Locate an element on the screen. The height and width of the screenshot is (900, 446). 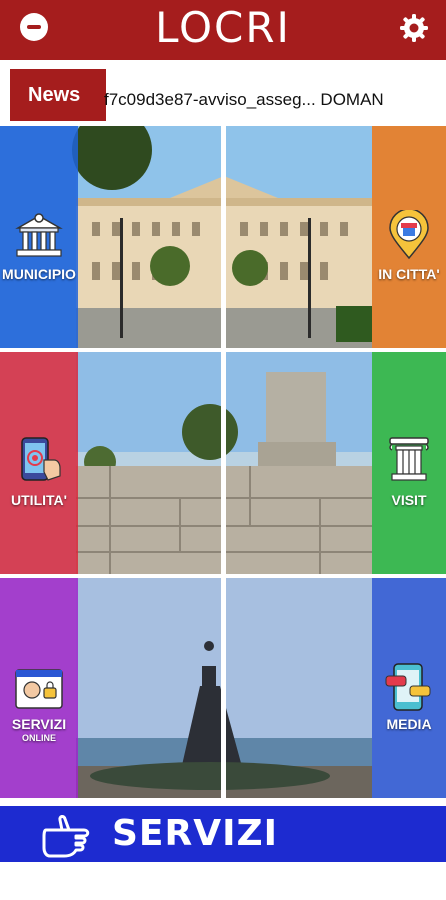
tile-sublabel: ONLINE is located at coordinates (38, 738).